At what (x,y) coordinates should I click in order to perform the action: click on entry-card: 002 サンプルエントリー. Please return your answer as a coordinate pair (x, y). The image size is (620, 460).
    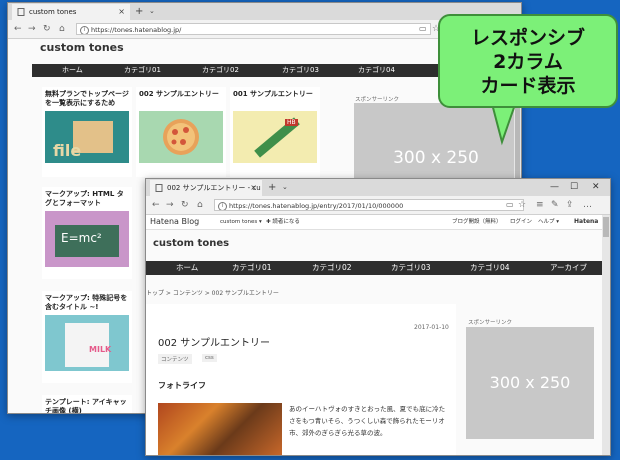
    Looking at the image, I should click on (181, 132).